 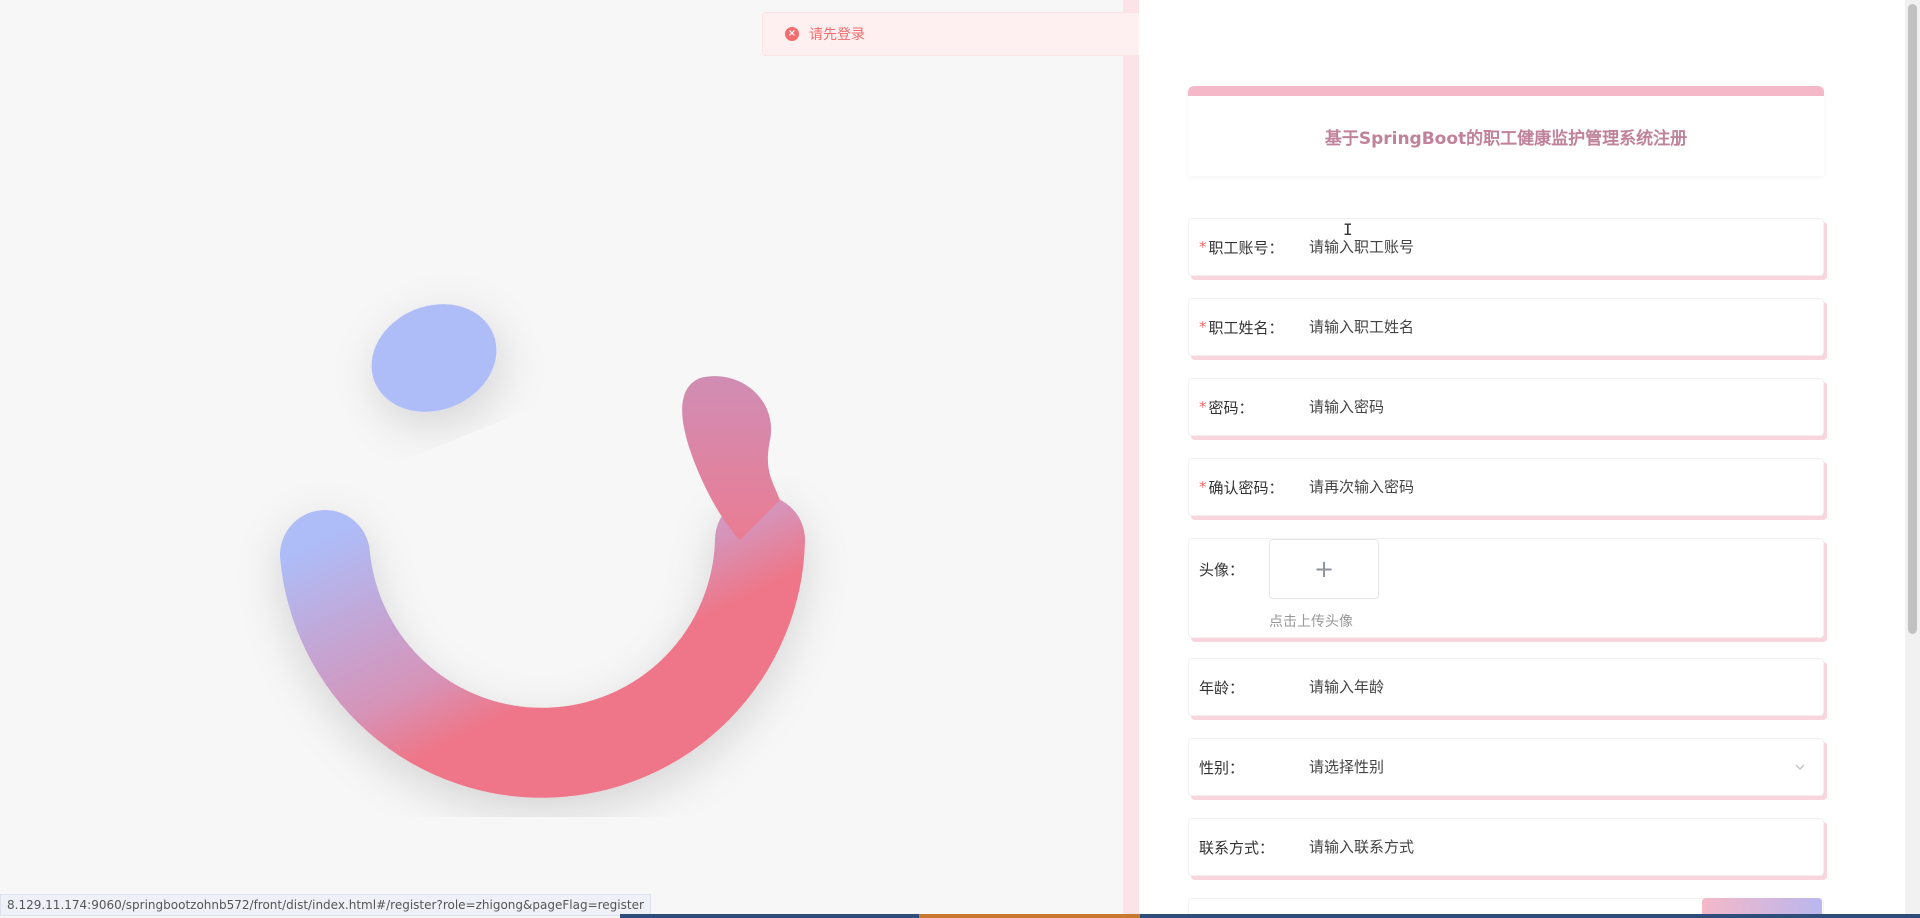 I want to click on form-row-contact: 联系方式：, so click(x=1506, y=847).